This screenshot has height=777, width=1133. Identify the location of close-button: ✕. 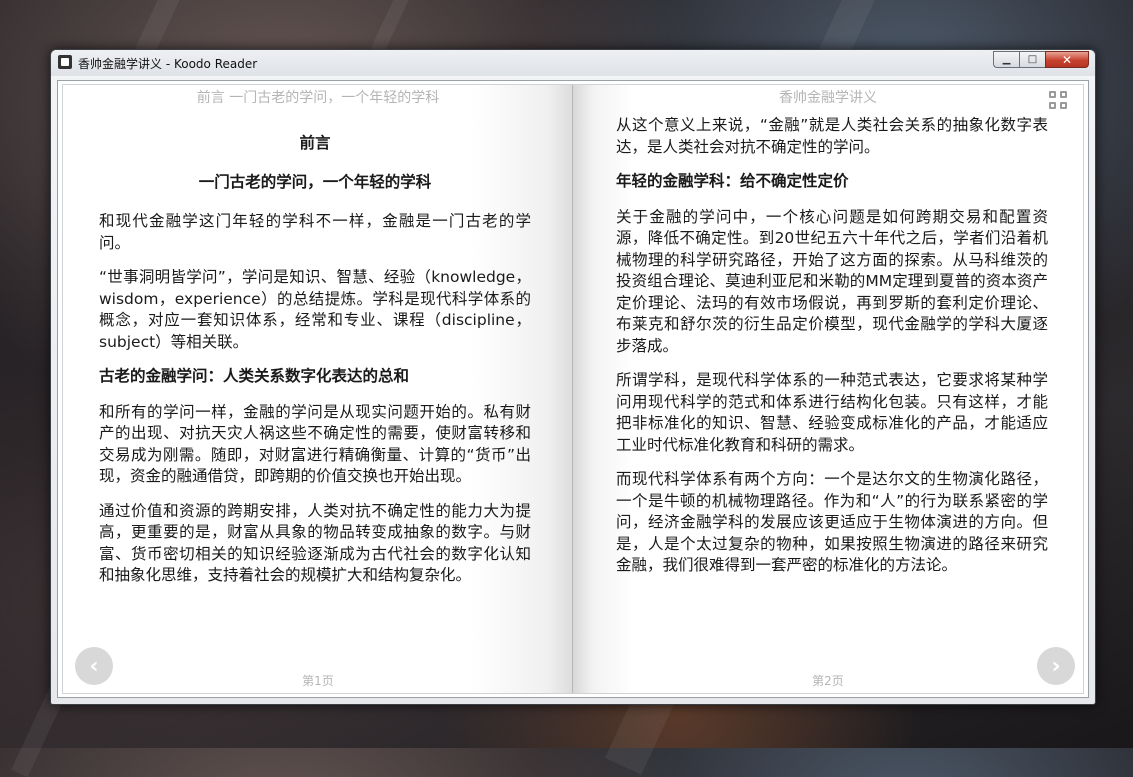
(1067, 59).